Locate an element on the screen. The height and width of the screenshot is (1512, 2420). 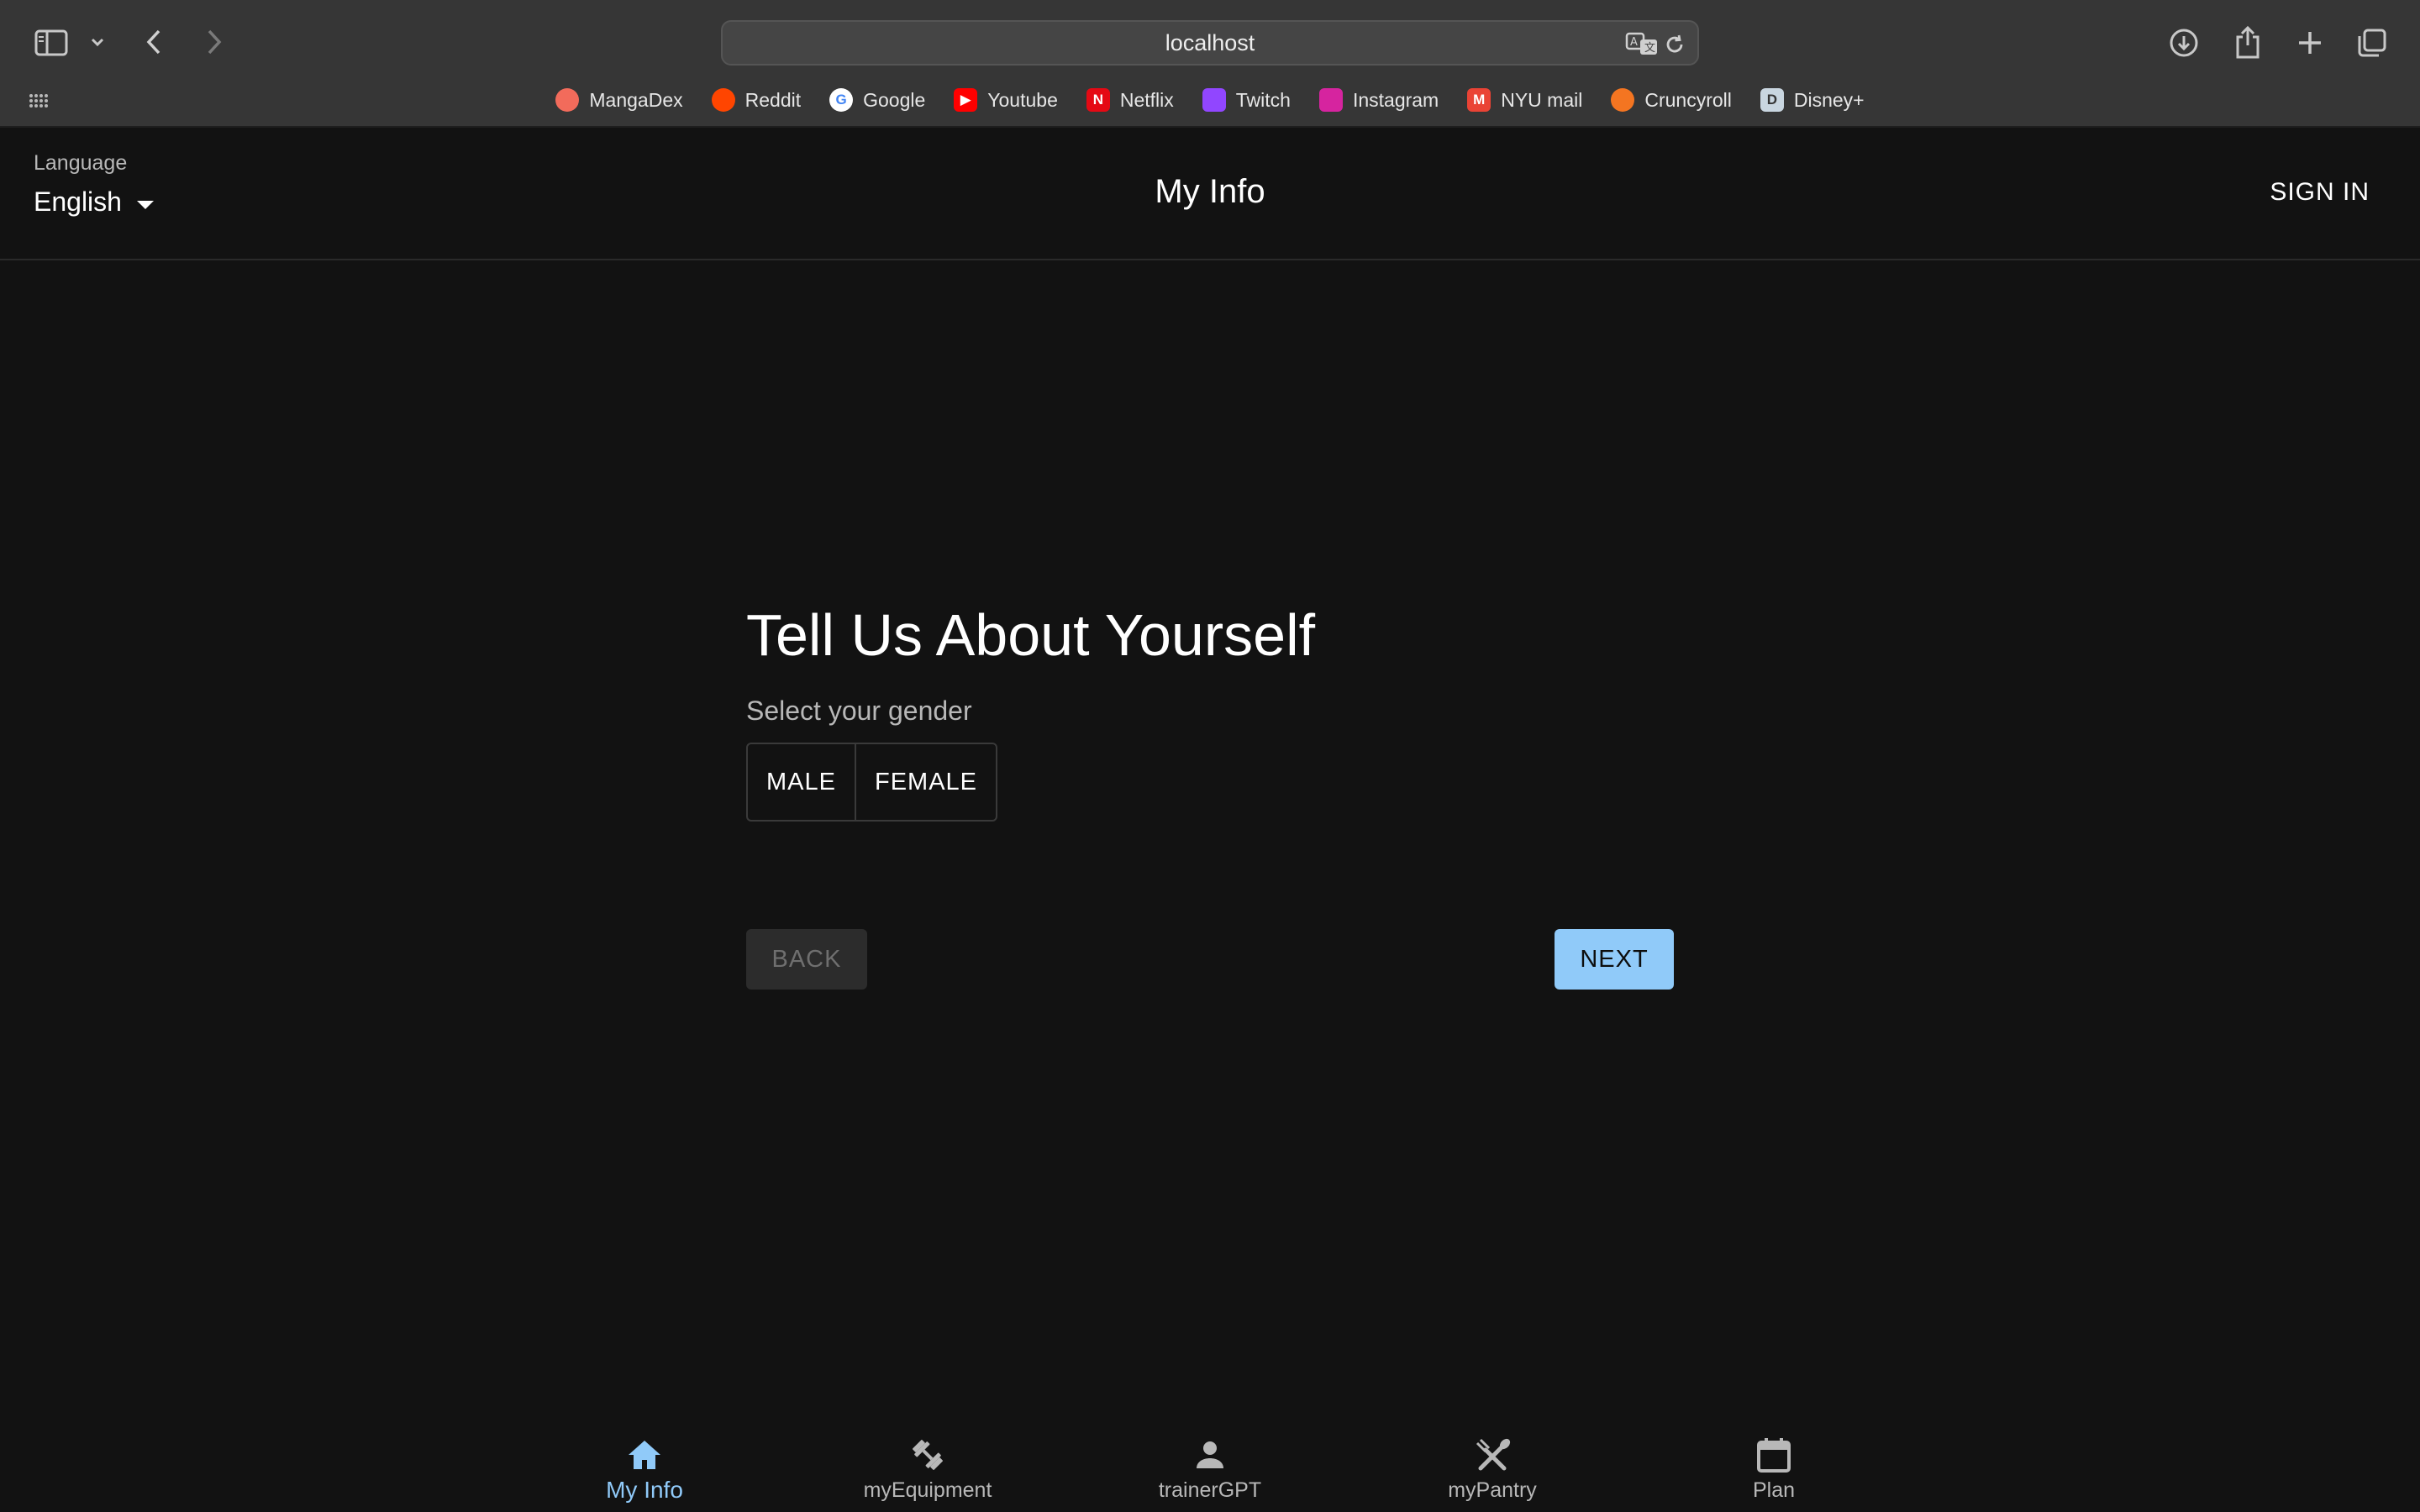
back-arrow-icon is located at coordinates (153, 42).